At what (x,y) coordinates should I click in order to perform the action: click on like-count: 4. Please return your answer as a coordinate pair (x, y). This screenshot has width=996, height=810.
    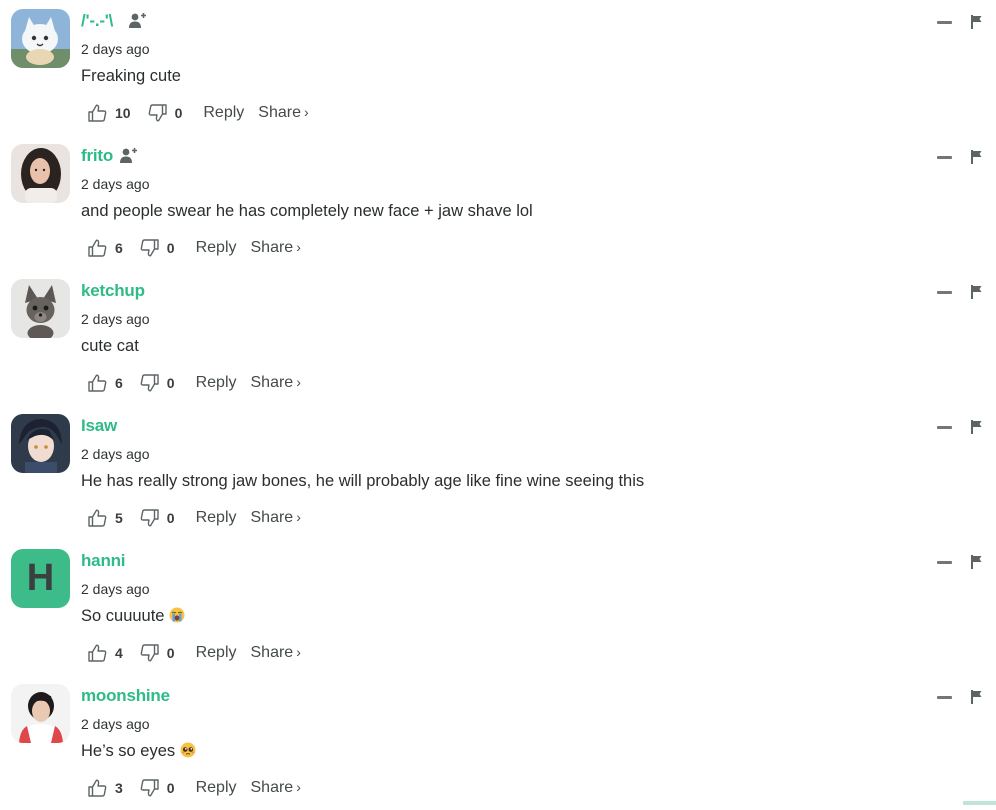
    Looking at the image, I should click on (119, 653).